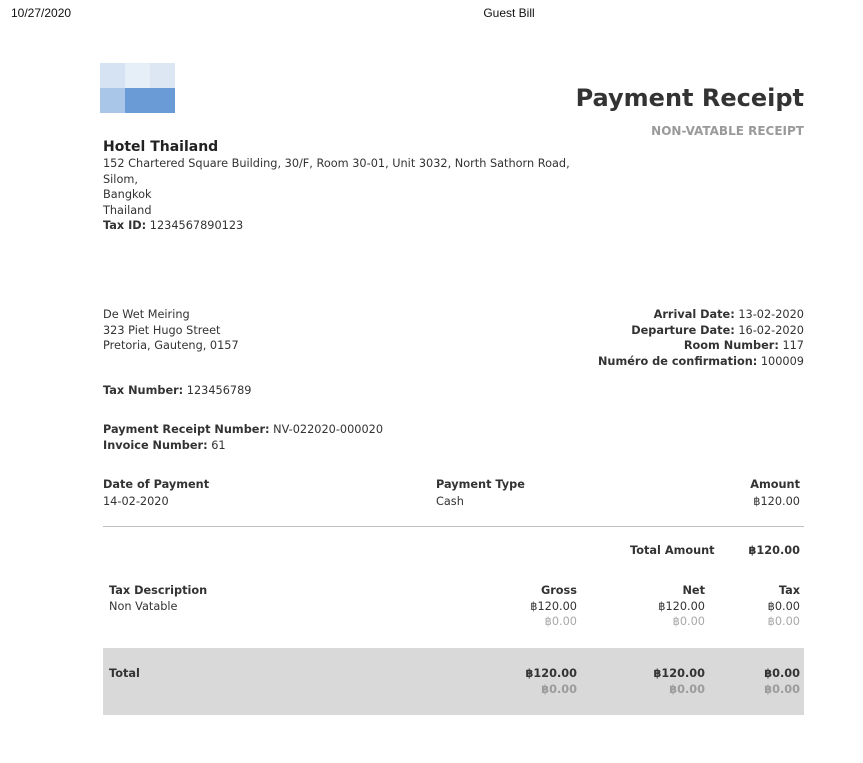 This screenshot has height=763, width=863. Describe the element at coordinates (771, 314) in the screenshot. I see `arrival-date-value: 13-02-2020` at that location.